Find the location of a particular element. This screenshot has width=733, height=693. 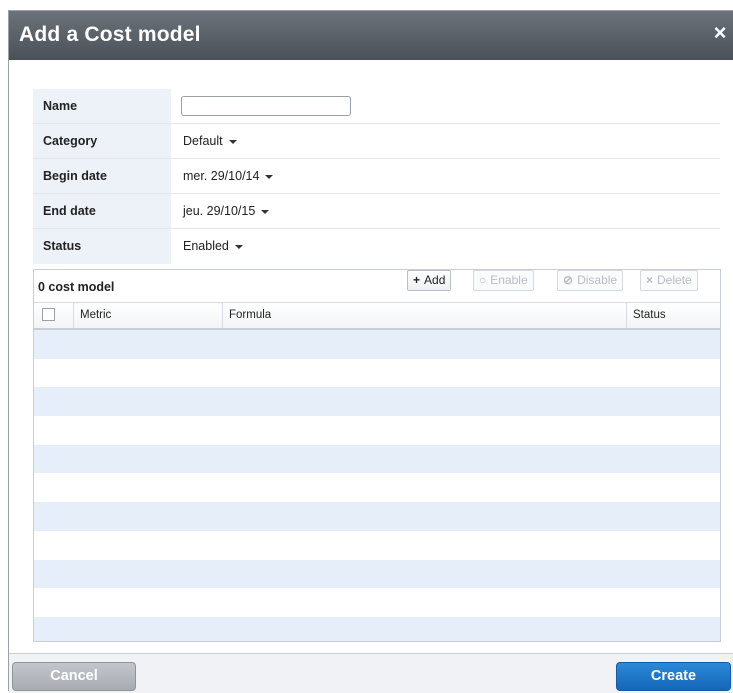

name-label: Name is located at coordinates (102, 106).